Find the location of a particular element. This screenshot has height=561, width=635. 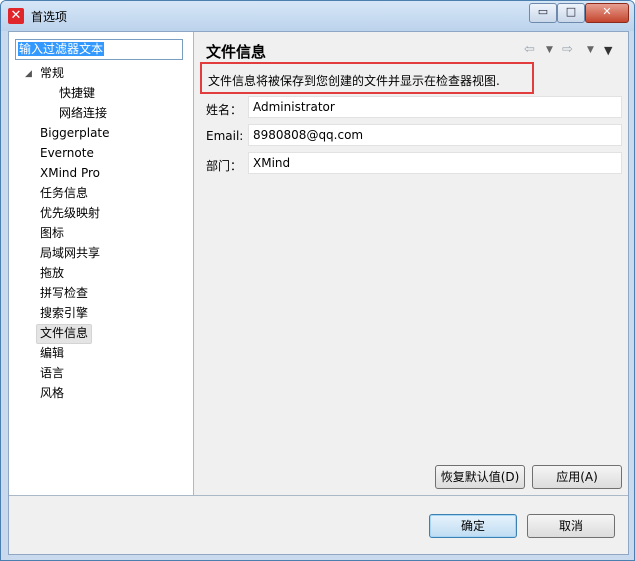

tree-item-network: 网络连接 is located at coordinates (83, 113).